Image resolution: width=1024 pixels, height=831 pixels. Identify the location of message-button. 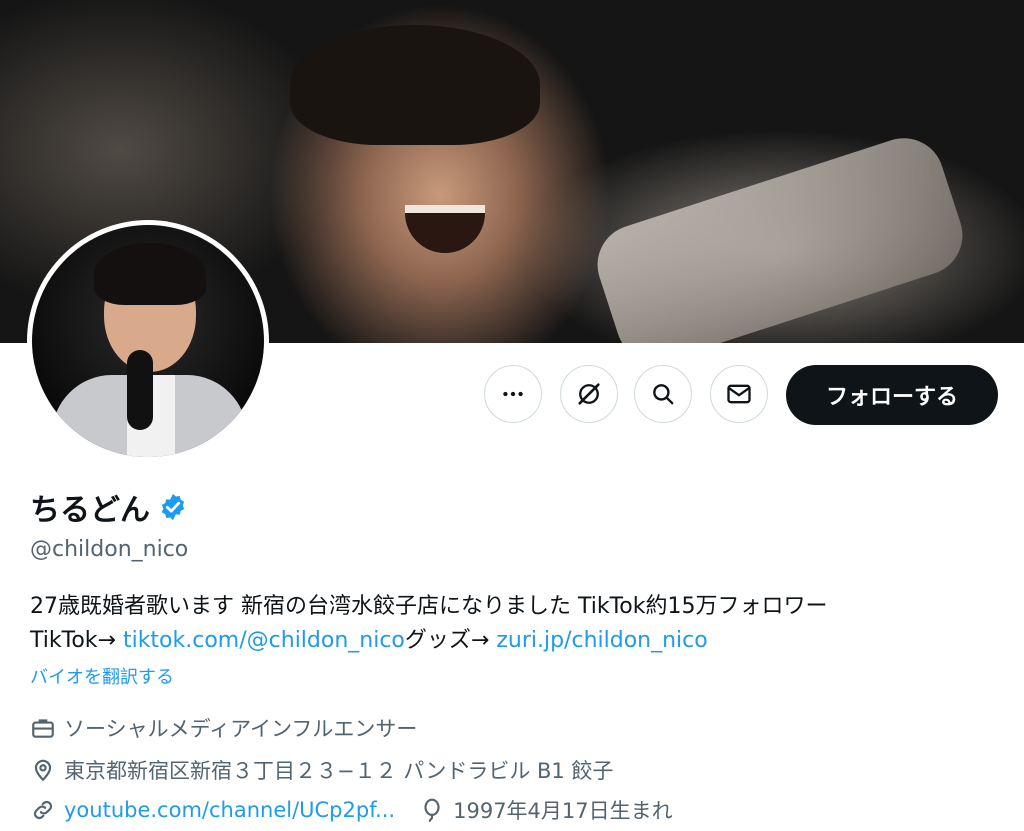
(739, 394).